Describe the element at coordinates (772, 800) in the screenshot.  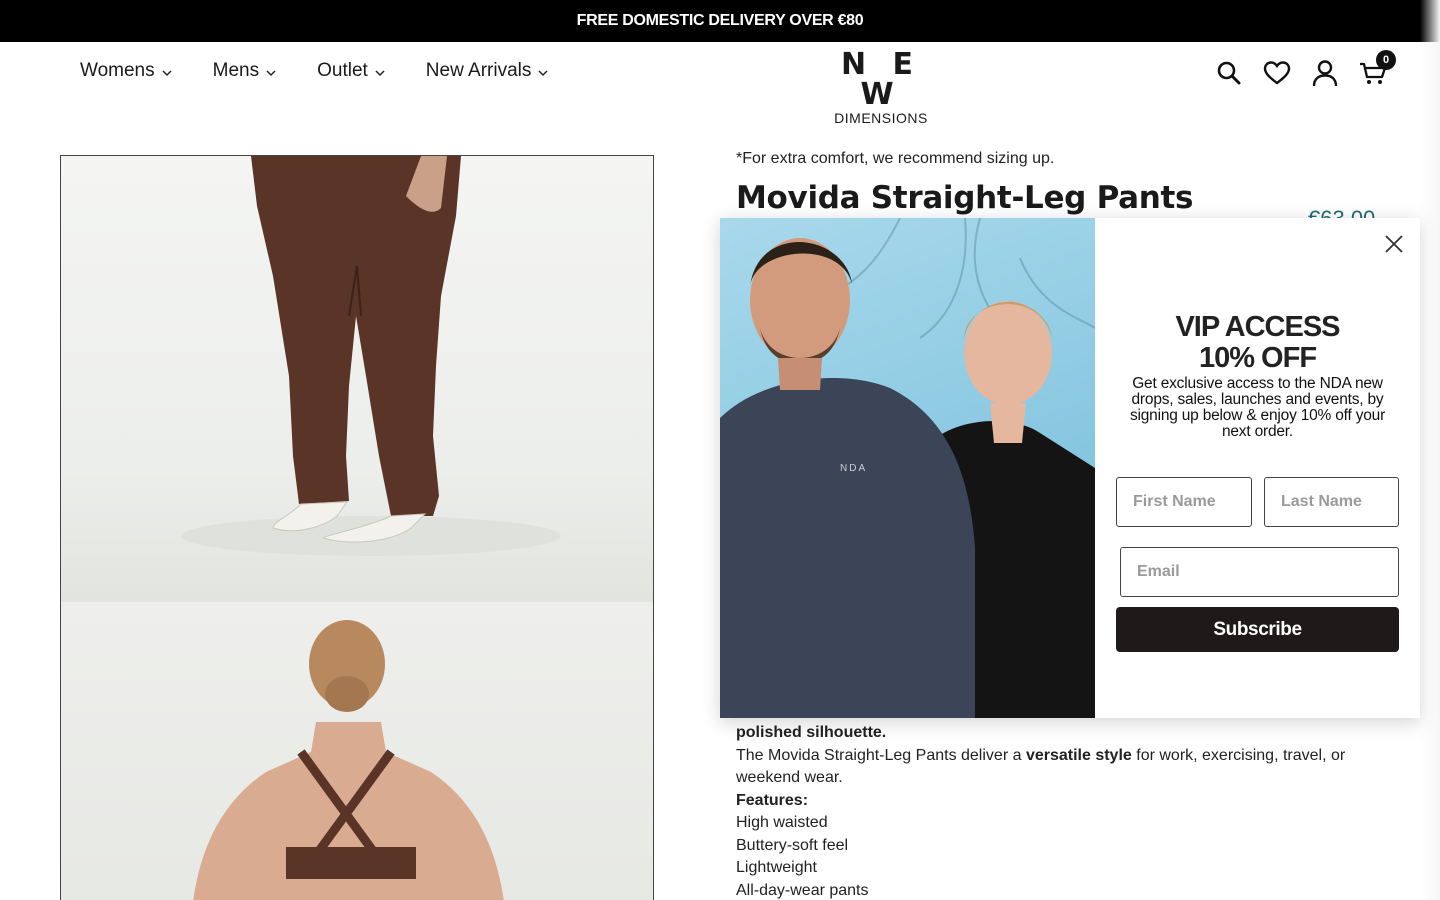
I see `features-heading: Features:` at that location.